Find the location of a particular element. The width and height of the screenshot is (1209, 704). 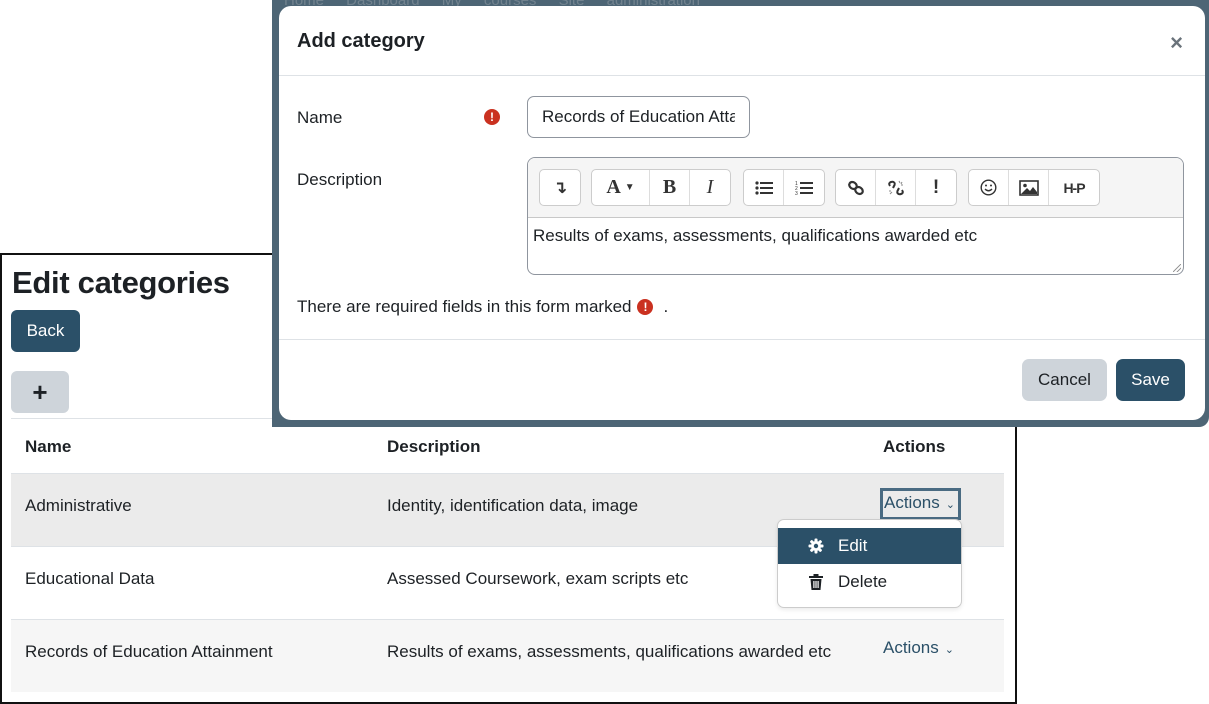

required-note-period: . is located at coordinates (666, 306).